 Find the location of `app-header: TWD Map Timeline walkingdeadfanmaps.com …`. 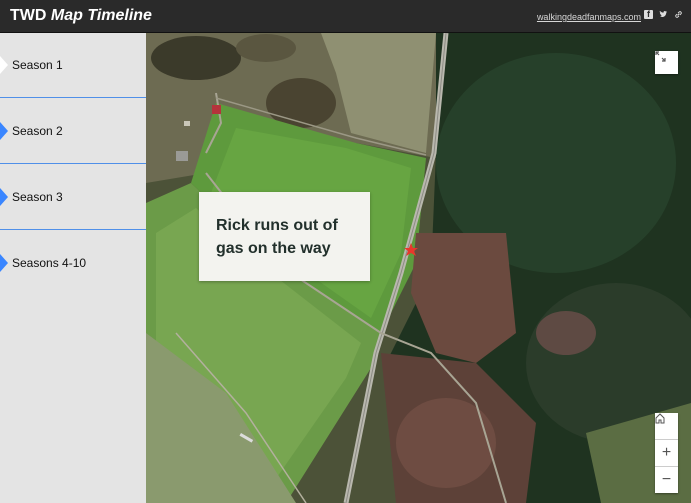

app-header: TWD Map Timeline walkingdeadfanmaps.com … is located at coordinates (345, 16).